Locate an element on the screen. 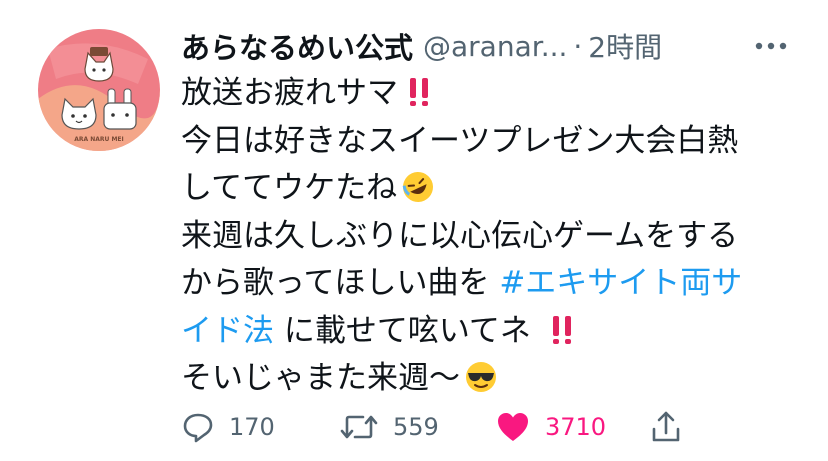  more-options-button is located at coordinates (771, 46).